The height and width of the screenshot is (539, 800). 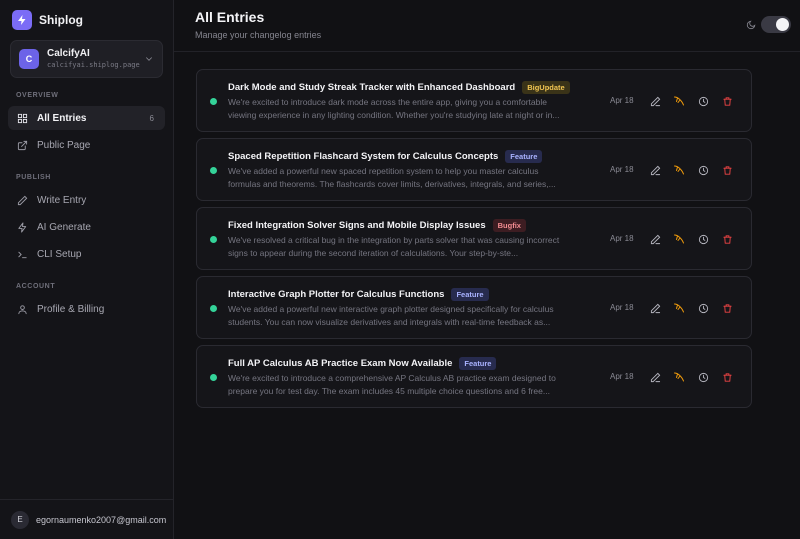 What do you see at coordinates (86, 254) in the screenshot?
I see `sidebar-item-cli-setup: CLI Setup` at bounding box center [86, 254].